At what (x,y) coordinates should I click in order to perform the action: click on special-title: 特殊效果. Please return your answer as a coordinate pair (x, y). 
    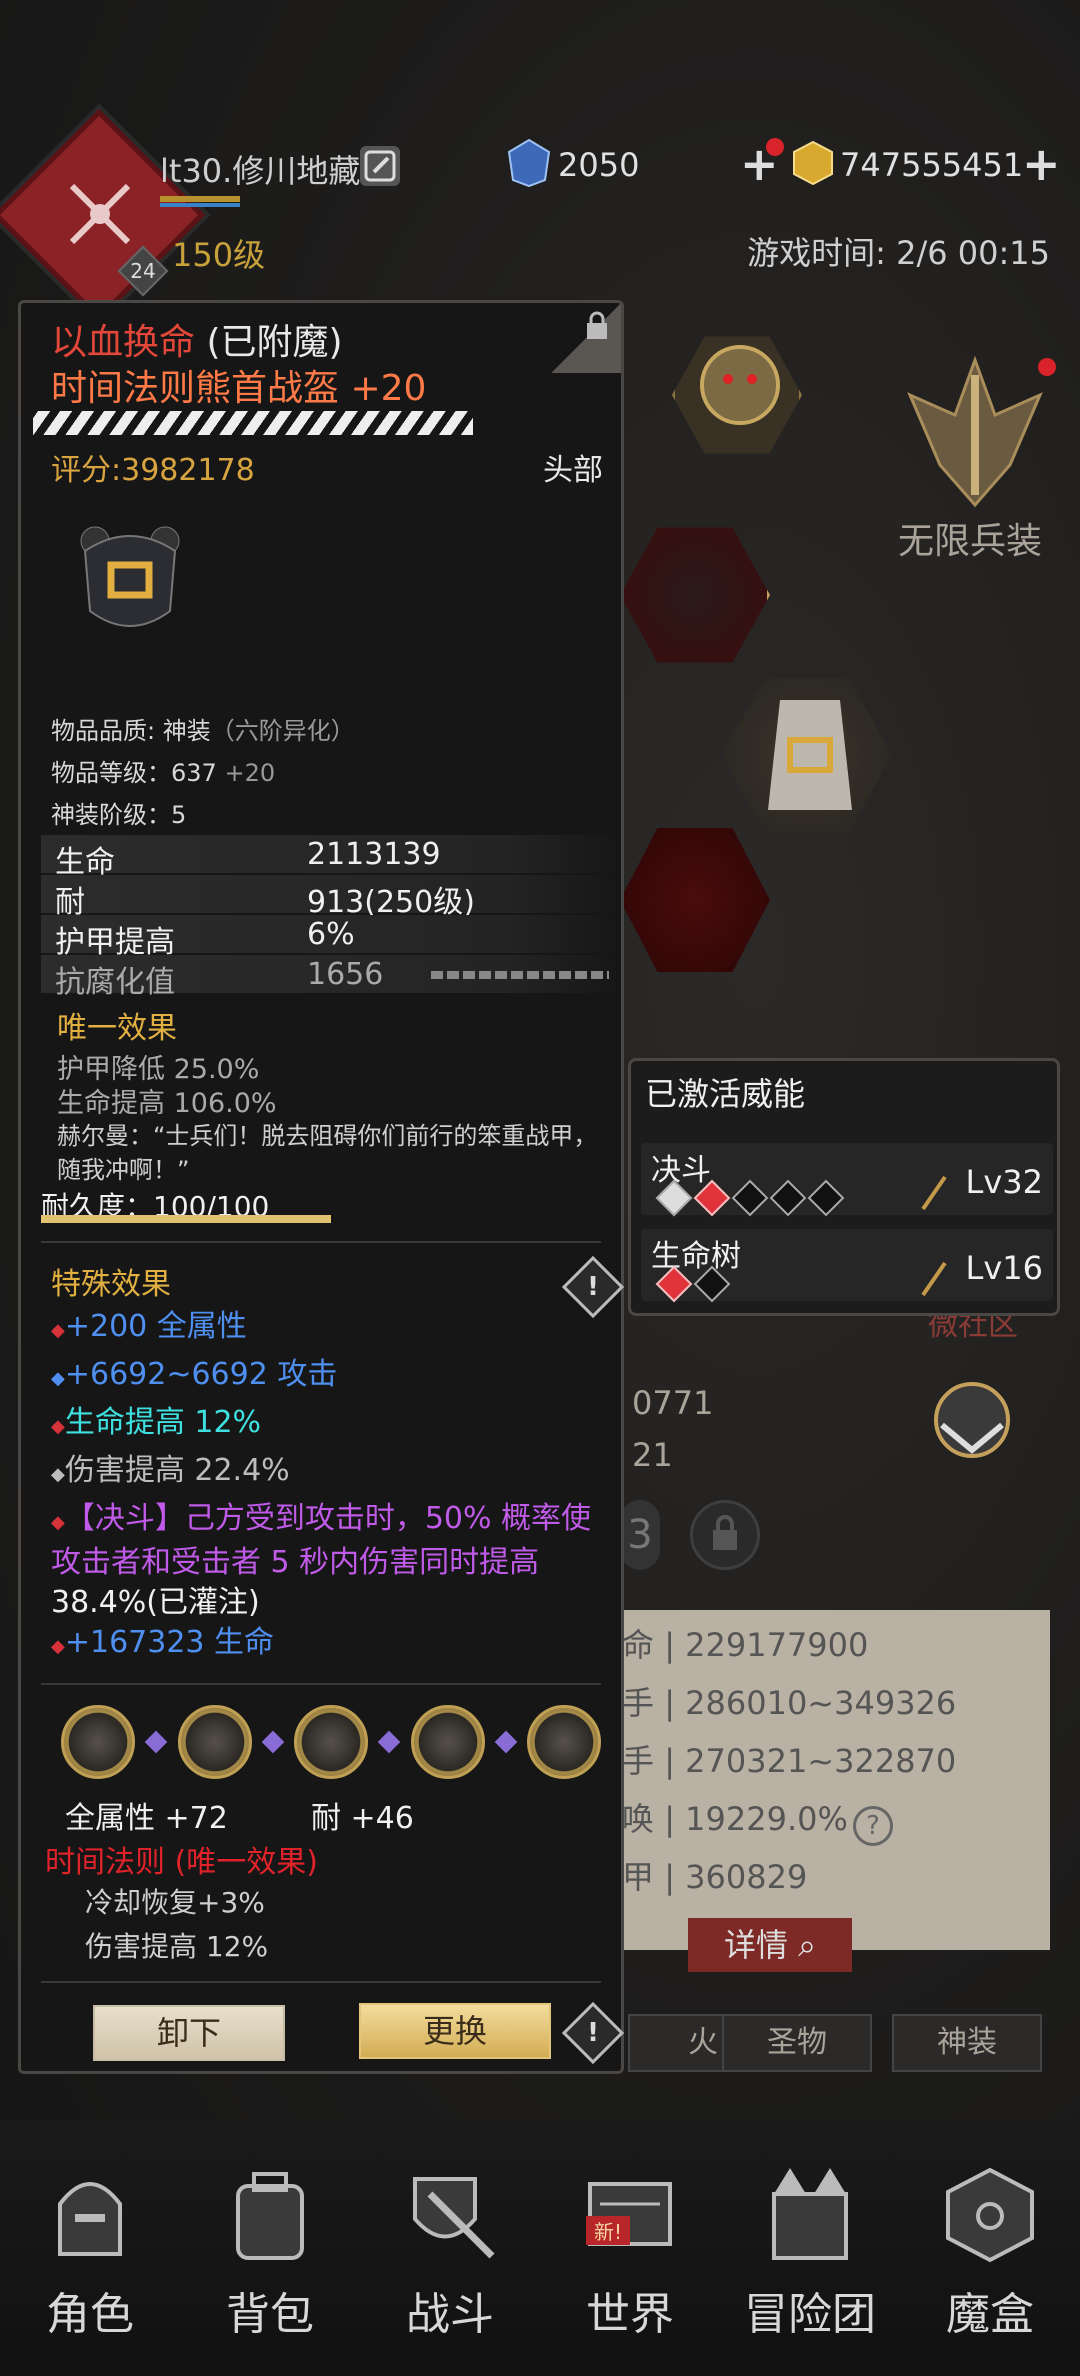
    Looking at the image, I should click on (111, 1284).